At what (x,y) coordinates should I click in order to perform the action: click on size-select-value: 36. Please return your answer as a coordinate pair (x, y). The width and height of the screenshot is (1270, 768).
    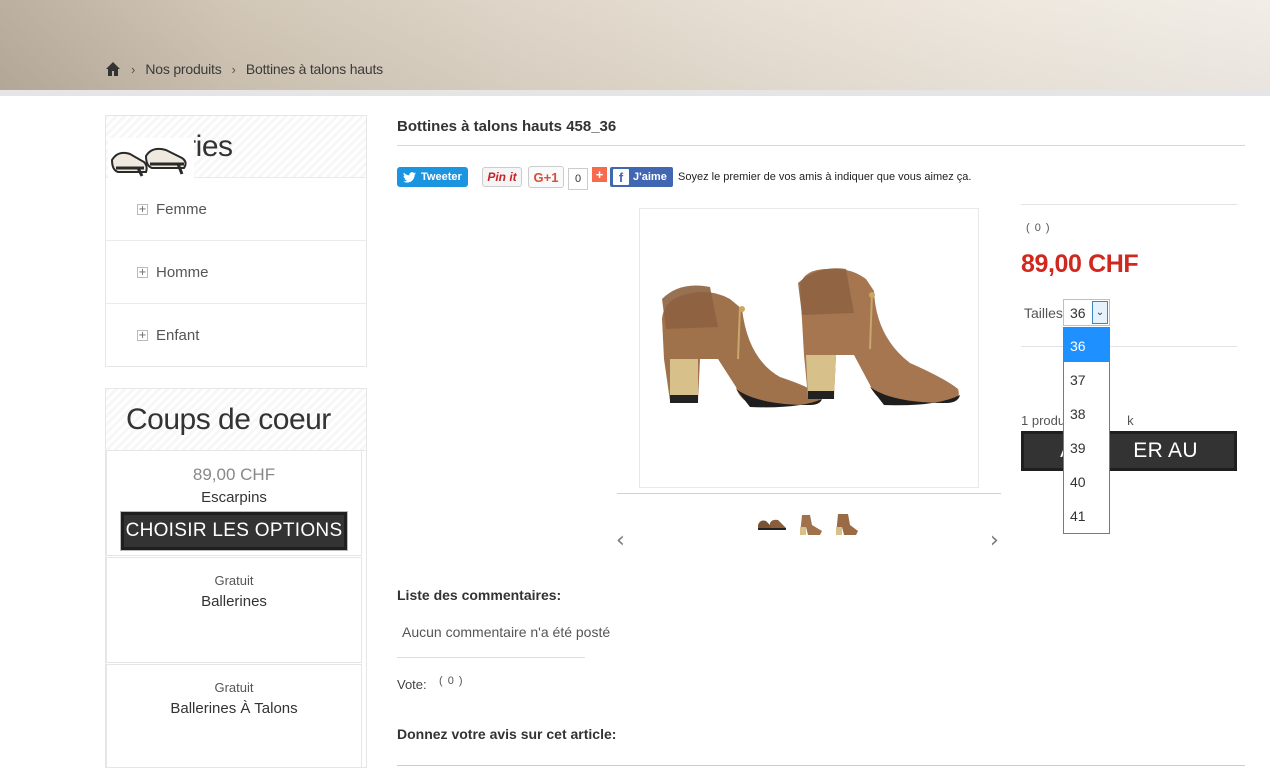
    Looking at the image, I should click on (1078, 313).